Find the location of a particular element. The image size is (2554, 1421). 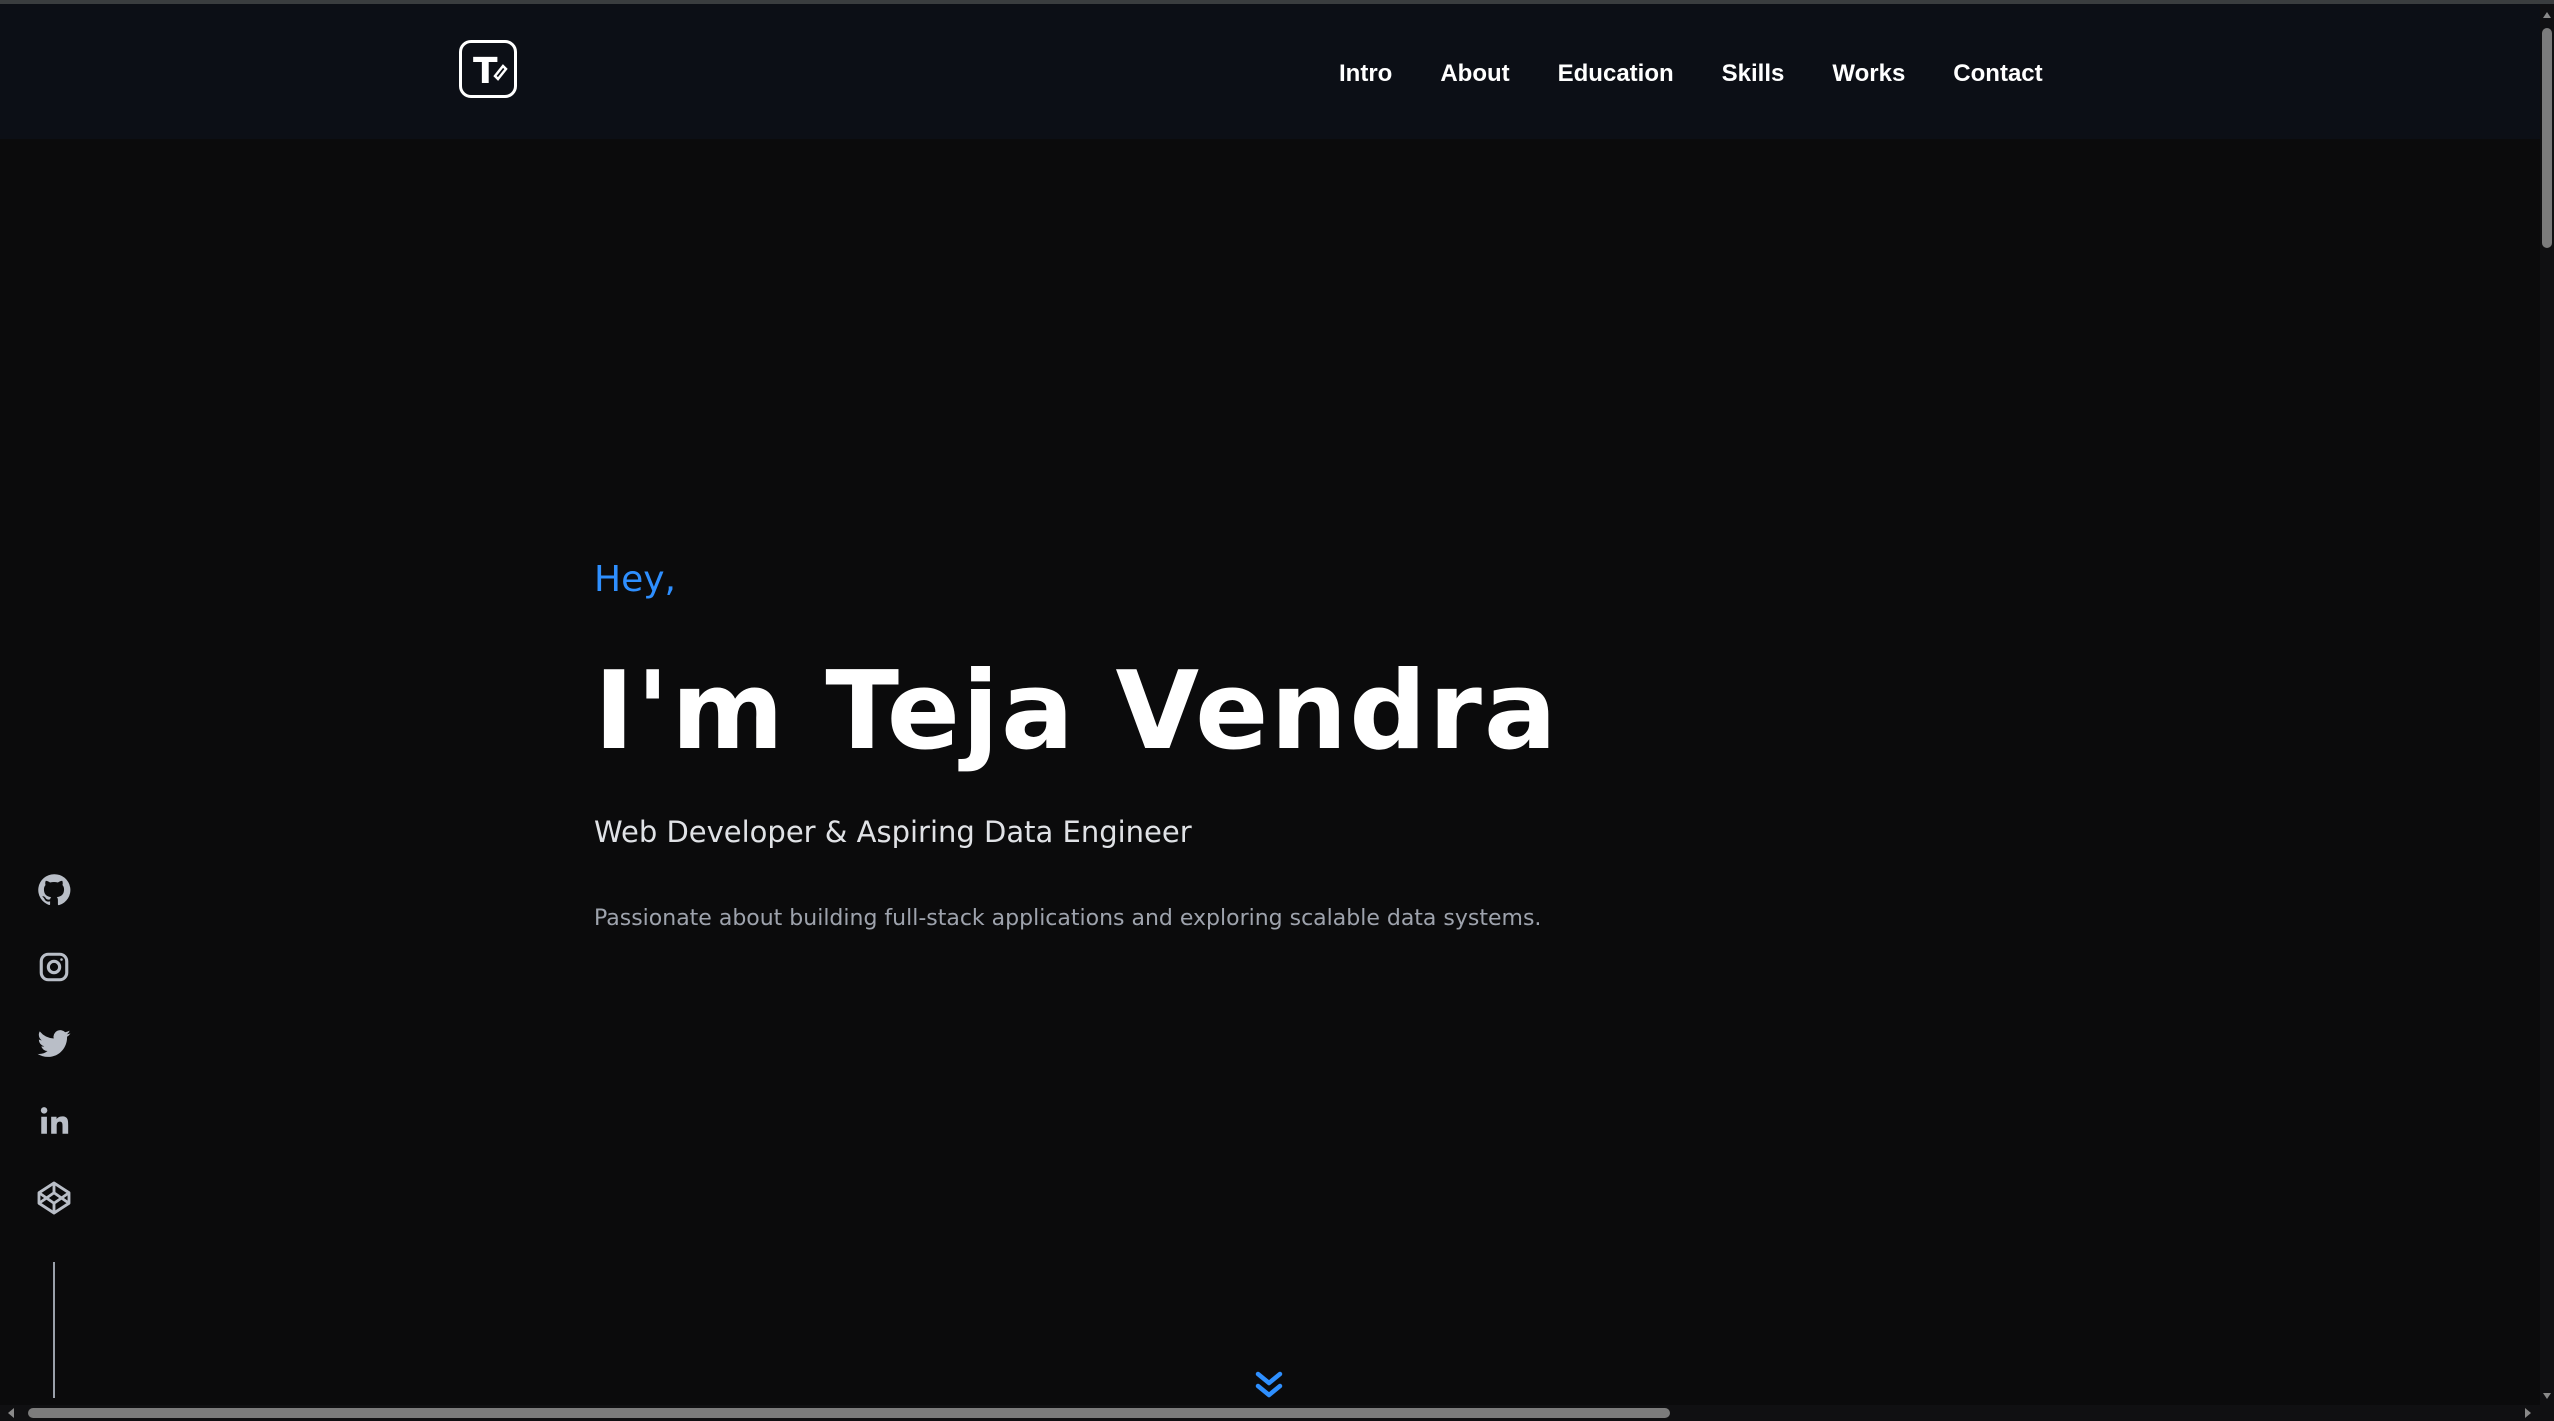

scroll-up-arrow-icon is located at coordinates (2547, 15).